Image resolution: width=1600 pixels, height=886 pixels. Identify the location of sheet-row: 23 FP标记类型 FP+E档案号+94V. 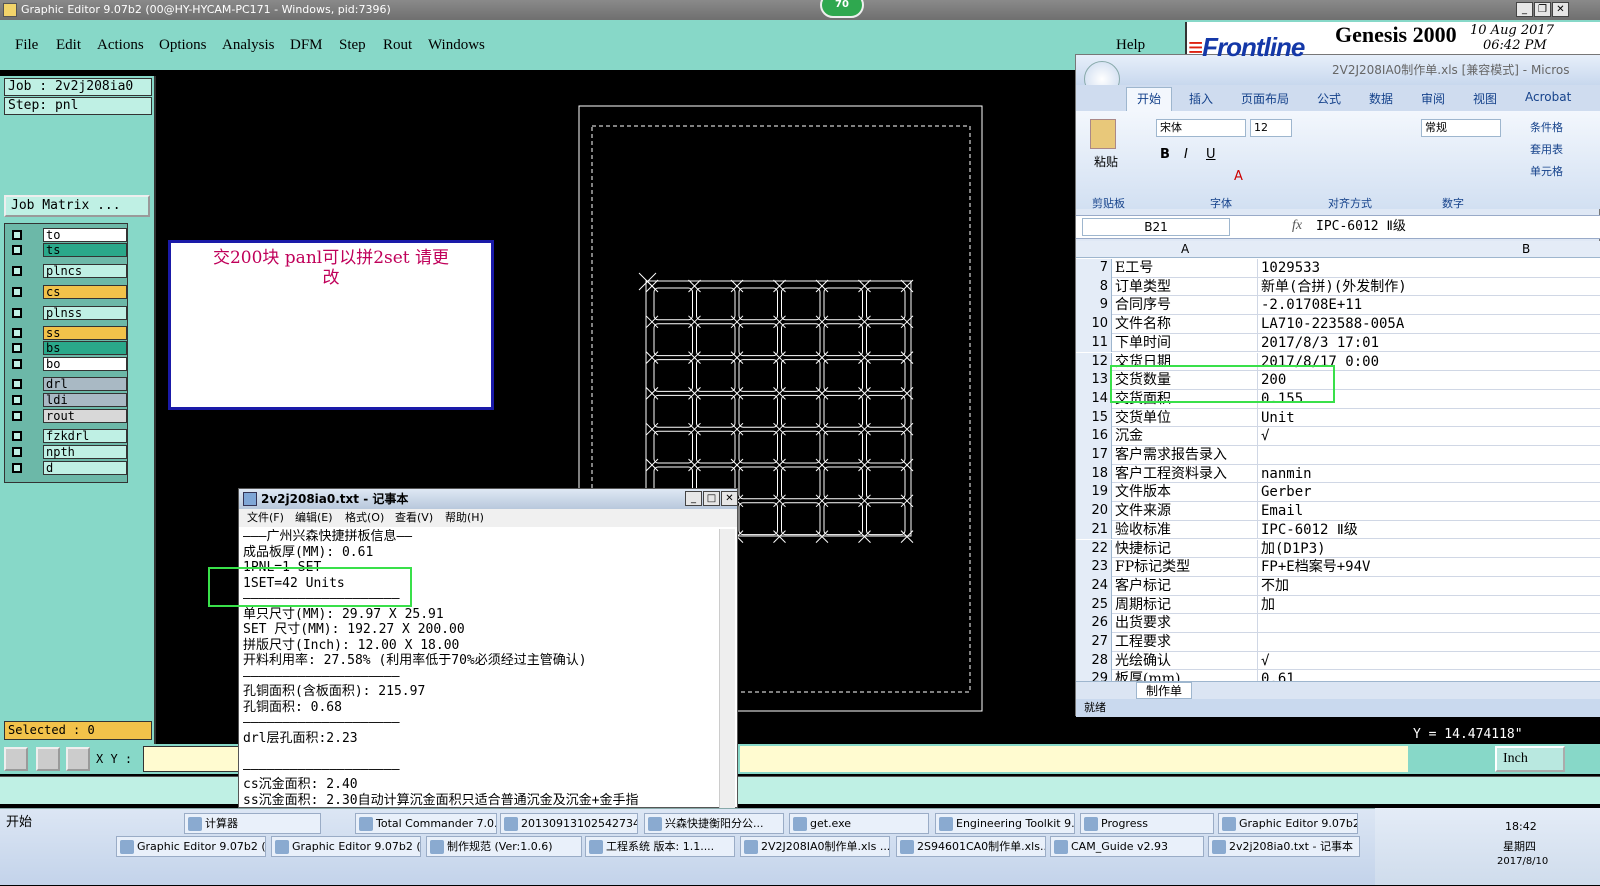
(1338, 567).